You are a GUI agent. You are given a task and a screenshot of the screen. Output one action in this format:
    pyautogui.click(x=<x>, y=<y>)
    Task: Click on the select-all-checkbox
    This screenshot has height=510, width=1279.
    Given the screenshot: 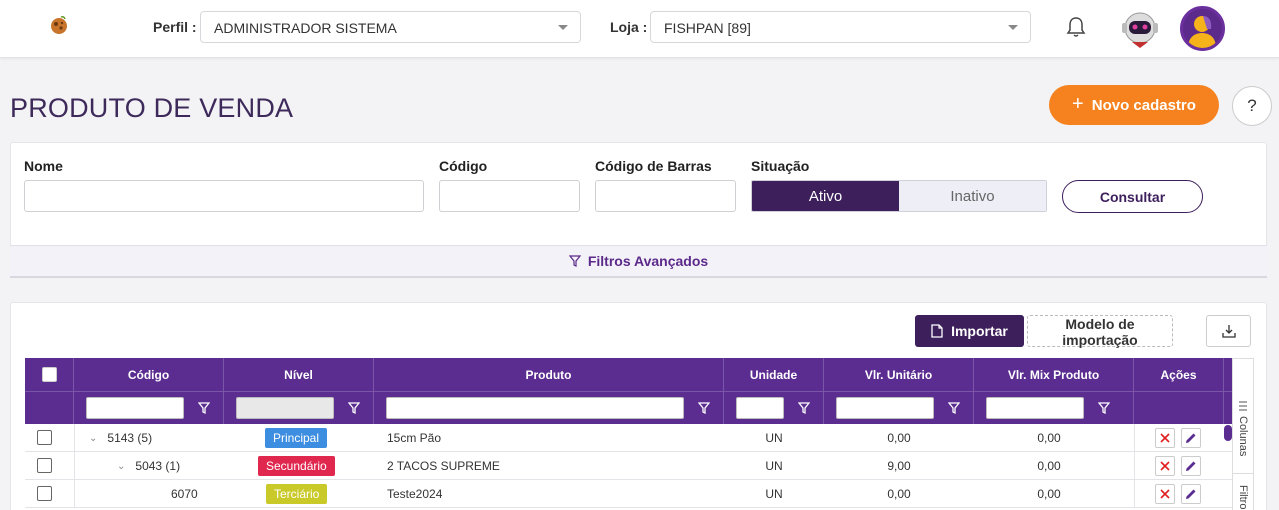 What is the action you would take?
    pyautogui.click(x=49, y=374)
    